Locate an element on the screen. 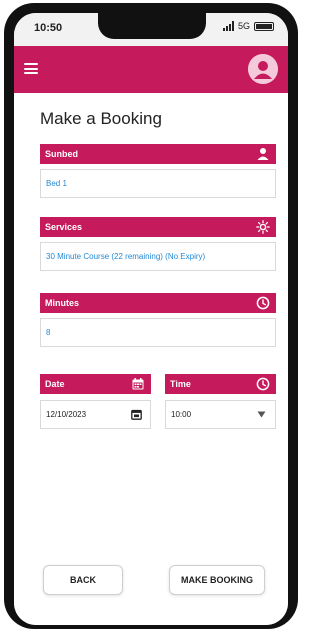 The width and height of the screenshot is (320, 629). network-label: 5G is located at coordinates (243, 26).